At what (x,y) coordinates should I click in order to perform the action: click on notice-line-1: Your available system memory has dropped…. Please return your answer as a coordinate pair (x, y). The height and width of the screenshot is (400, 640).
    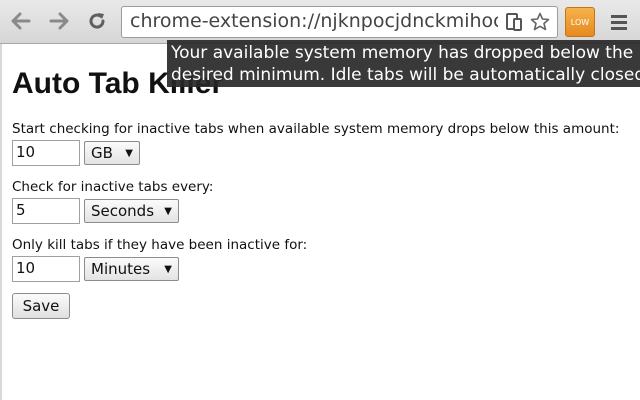
    Looking at the image, I should click on (402, 53).